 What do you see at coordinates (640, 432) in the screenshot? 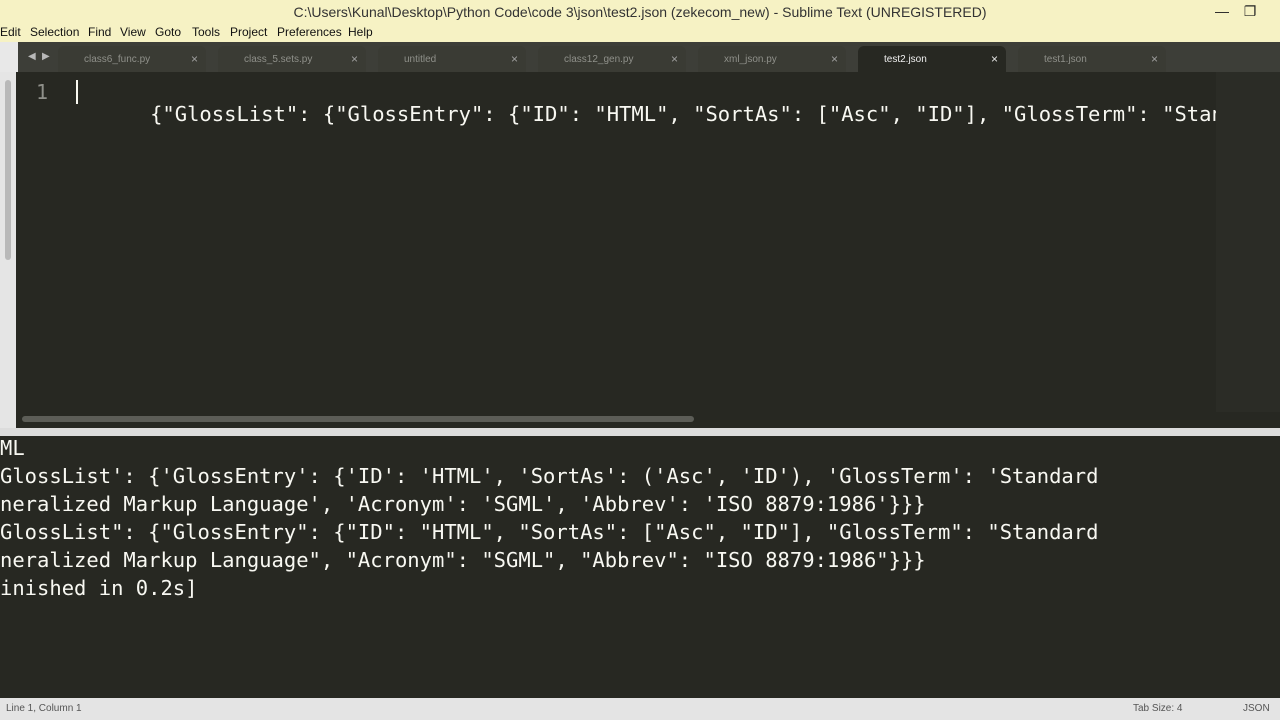
I see `panel-divider` at bounding box center [640, 432].